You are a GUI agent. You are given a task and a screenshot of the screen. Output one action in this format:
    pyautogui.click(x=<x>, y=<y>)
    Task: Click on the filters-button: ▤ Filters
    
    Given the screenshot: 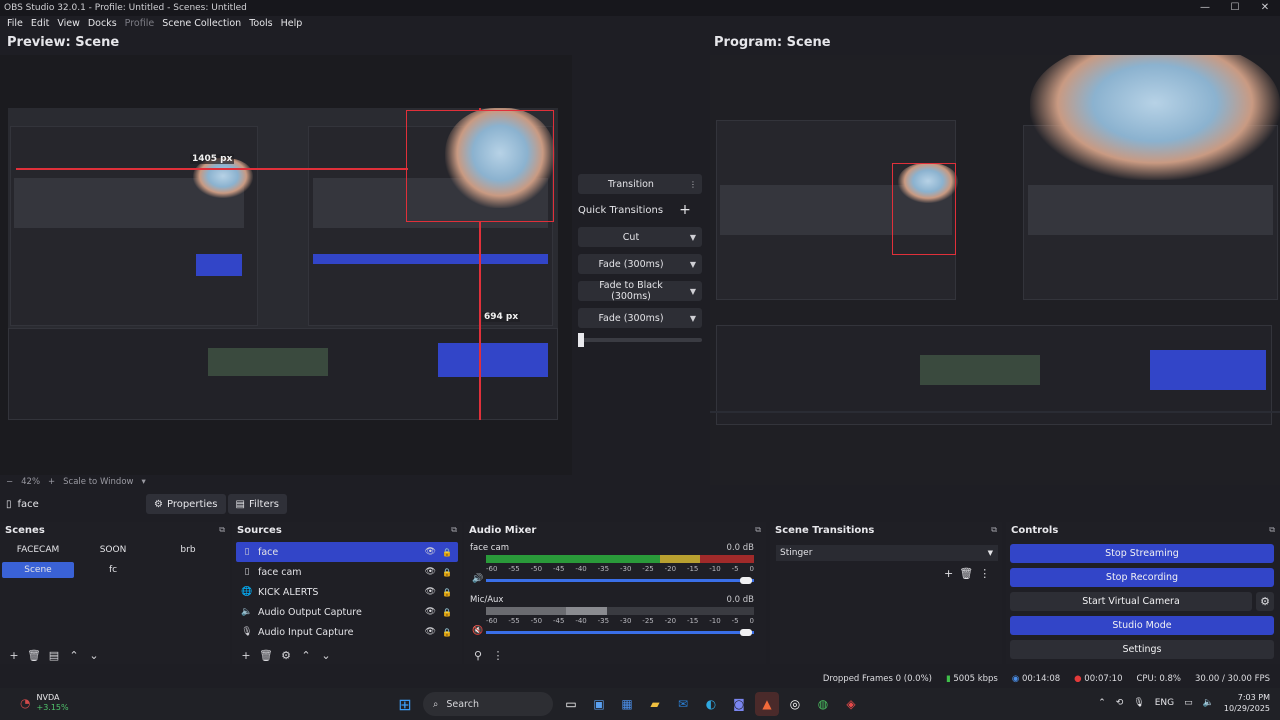 What is the action you would take?
    pyautogui.click(x=257, y=504)
    